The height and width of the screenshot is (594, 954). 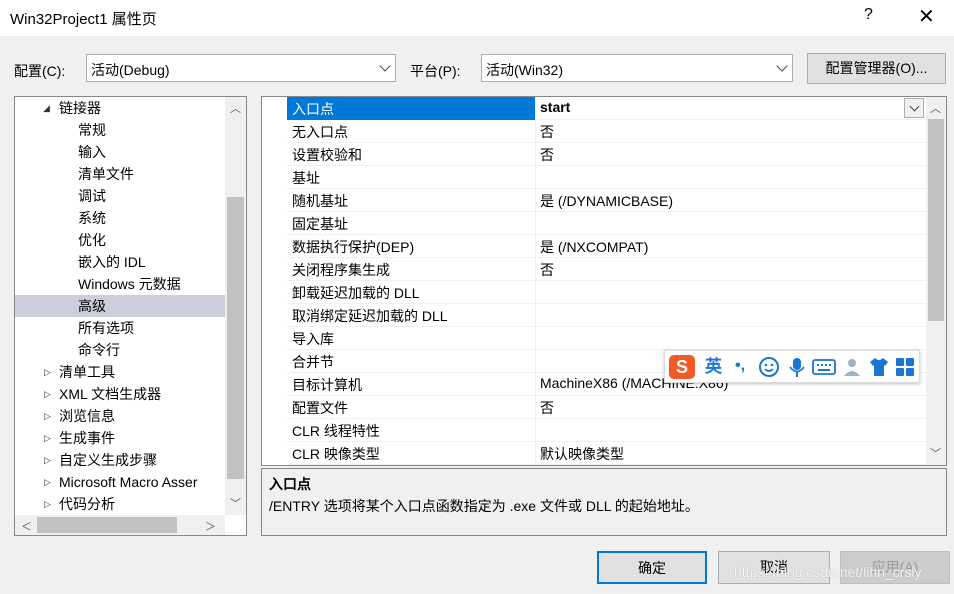 I want to click on ime-toolbar: S 英 •,, so click(x=792, y=366).